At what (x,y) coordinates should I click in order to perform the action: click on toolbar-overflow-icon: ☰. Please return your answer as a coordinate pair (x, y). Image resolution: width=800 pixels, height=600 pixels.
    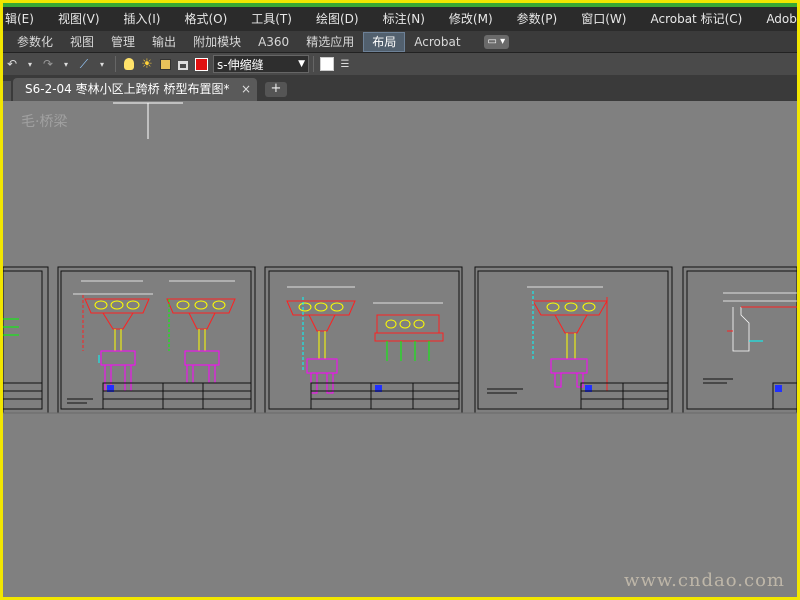
    Looking at the image, I should click on (345, 64).